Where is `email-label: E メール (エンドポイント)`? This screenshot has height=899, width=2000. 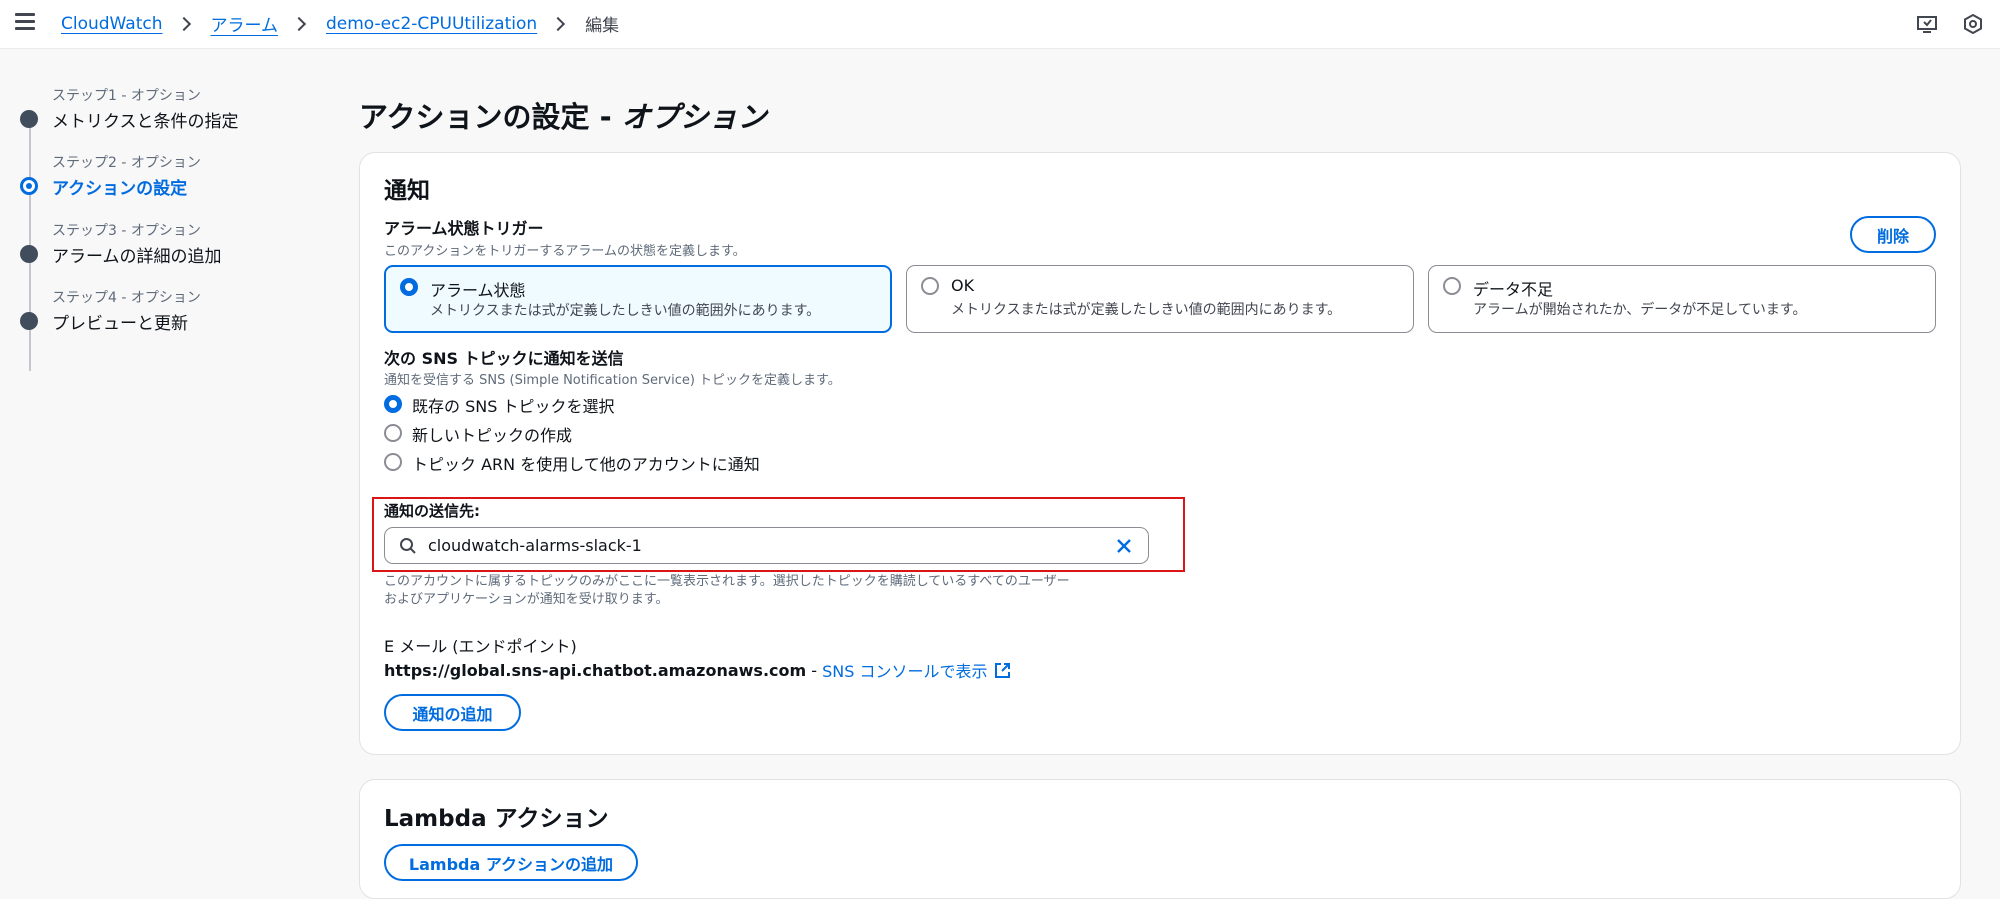 email-label: E メール (エンドポイント) is located at coordinates (480, 646).